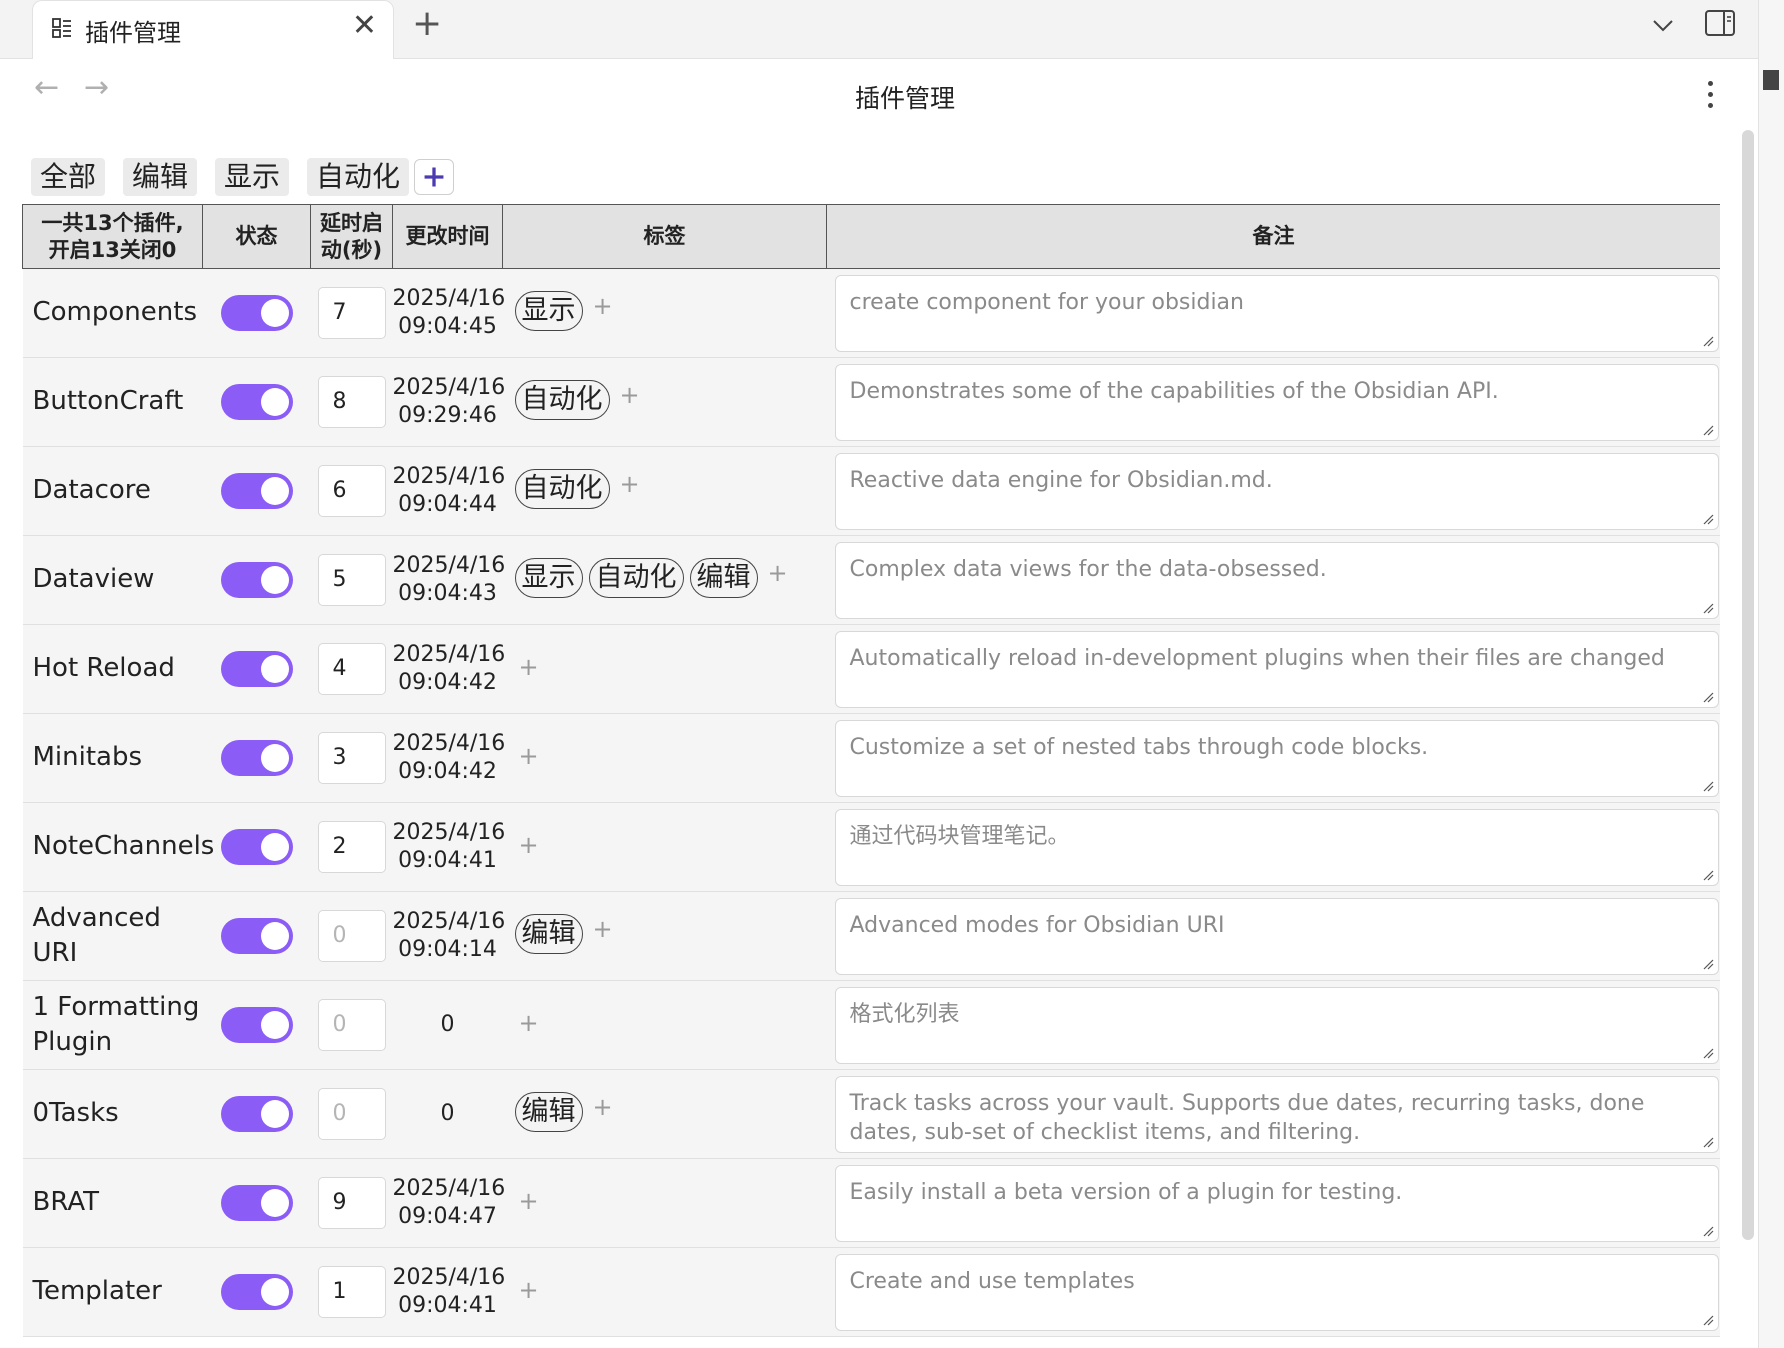  What do you see at coordinates (671, 756) in the screenshot?
I see `tags-list: +` at bounding box center [671, 756].